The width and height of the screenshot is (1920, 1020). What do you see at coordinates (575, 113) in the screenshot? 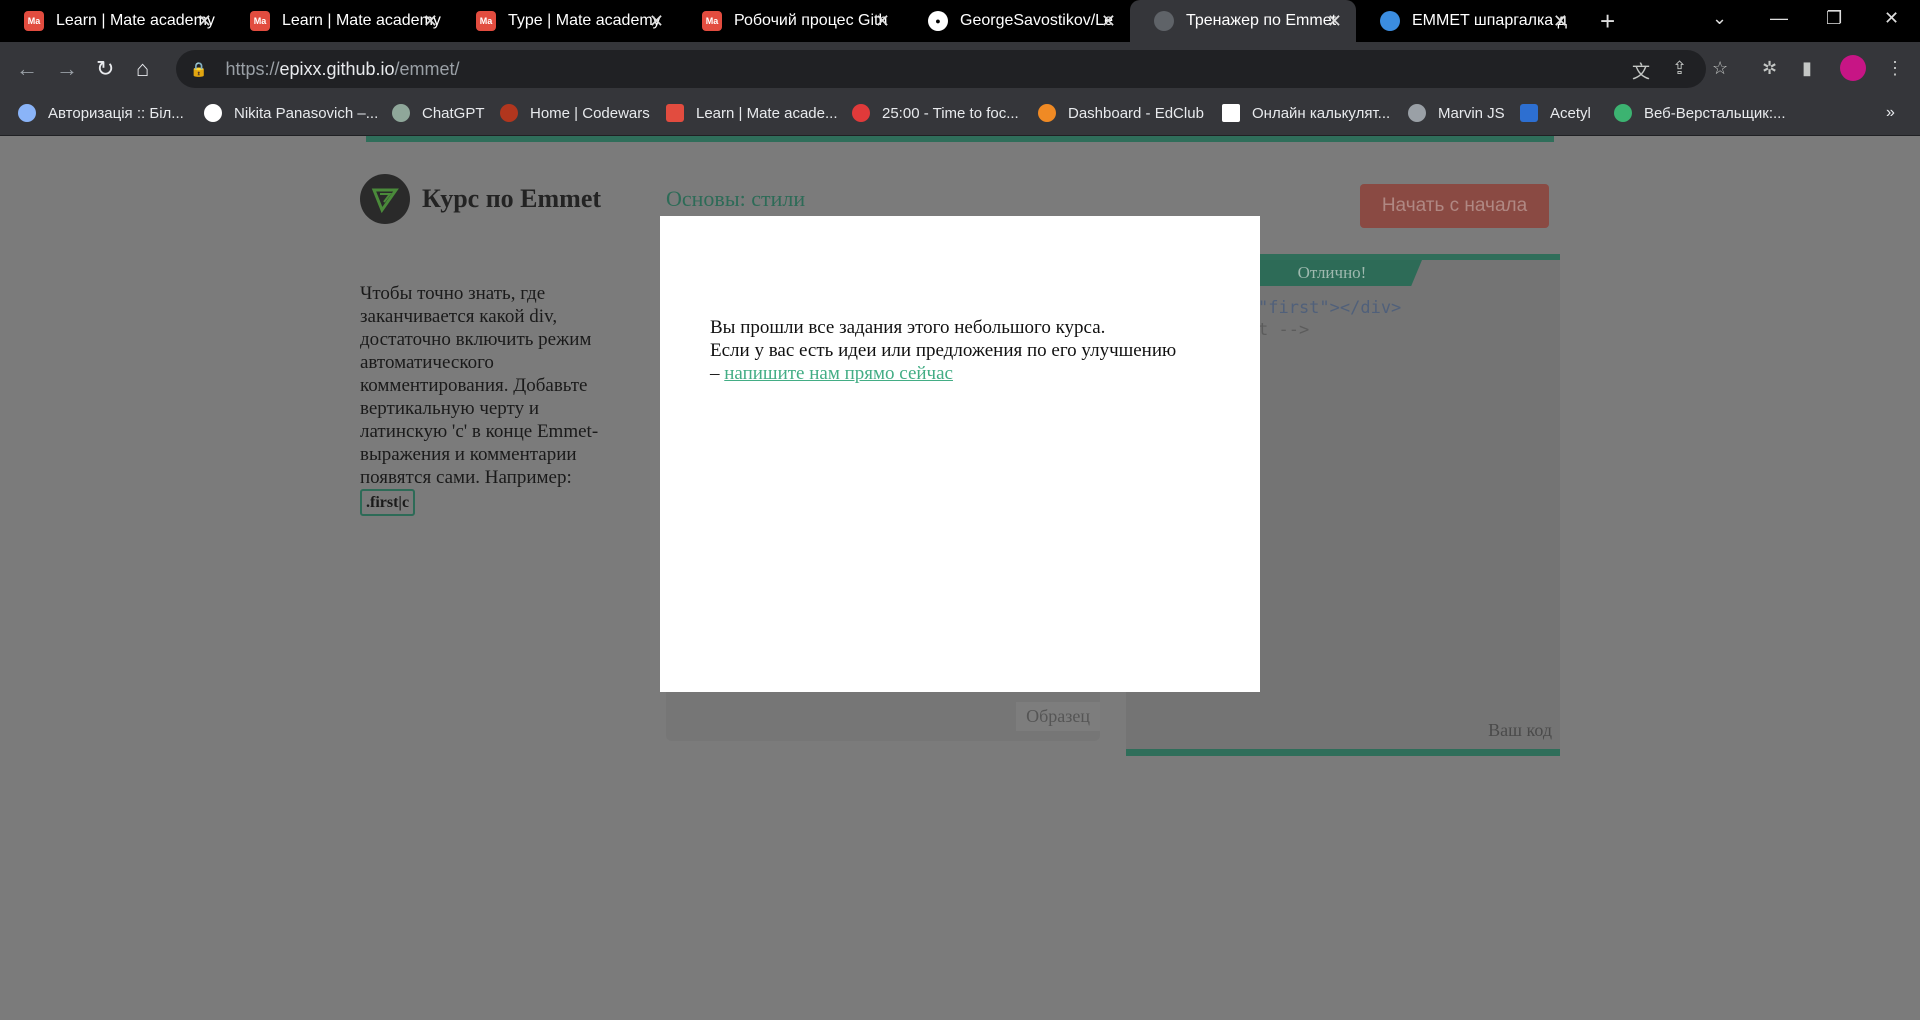
I see `bookmark-item: Home | Codewars` at bounding box center [575, 113].